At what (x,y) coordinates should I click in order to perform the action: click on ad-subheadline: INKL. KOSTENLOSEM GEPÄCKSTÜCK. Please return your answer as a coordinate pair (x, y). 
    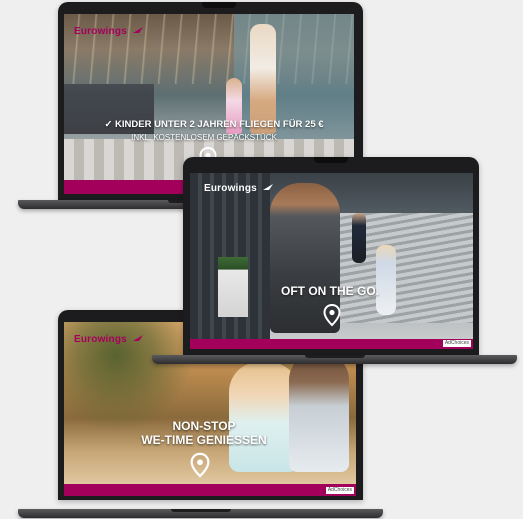
    Looking at the image, I should click on (204, 137).